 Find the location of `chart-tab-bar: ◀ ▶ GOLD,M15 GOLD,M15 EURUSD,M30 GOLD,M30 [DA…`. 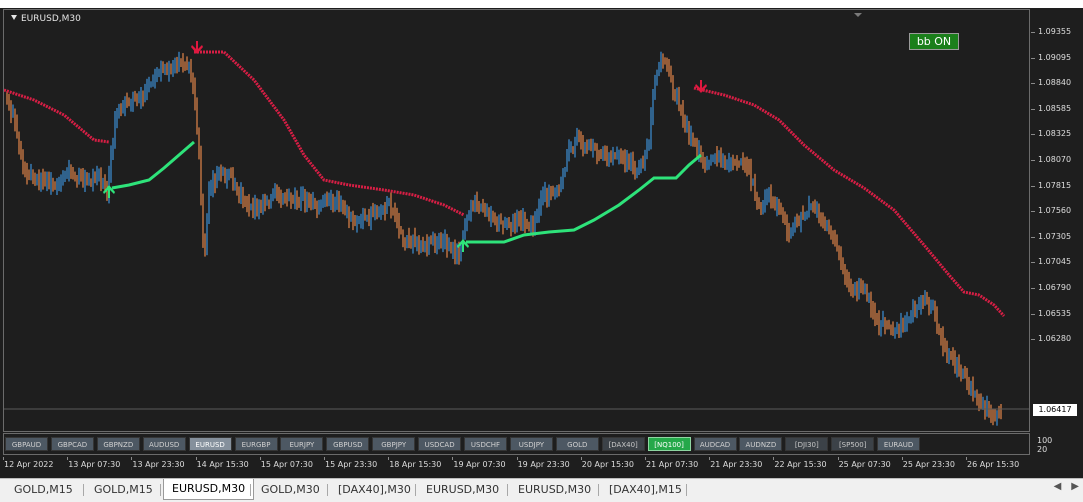

chart-tab-bar: ◀ ▶ GOLD,M15 GOLD,M15 EURUSD,M30 GOLD,M30 [DA… is located at coordinates (541, 490).